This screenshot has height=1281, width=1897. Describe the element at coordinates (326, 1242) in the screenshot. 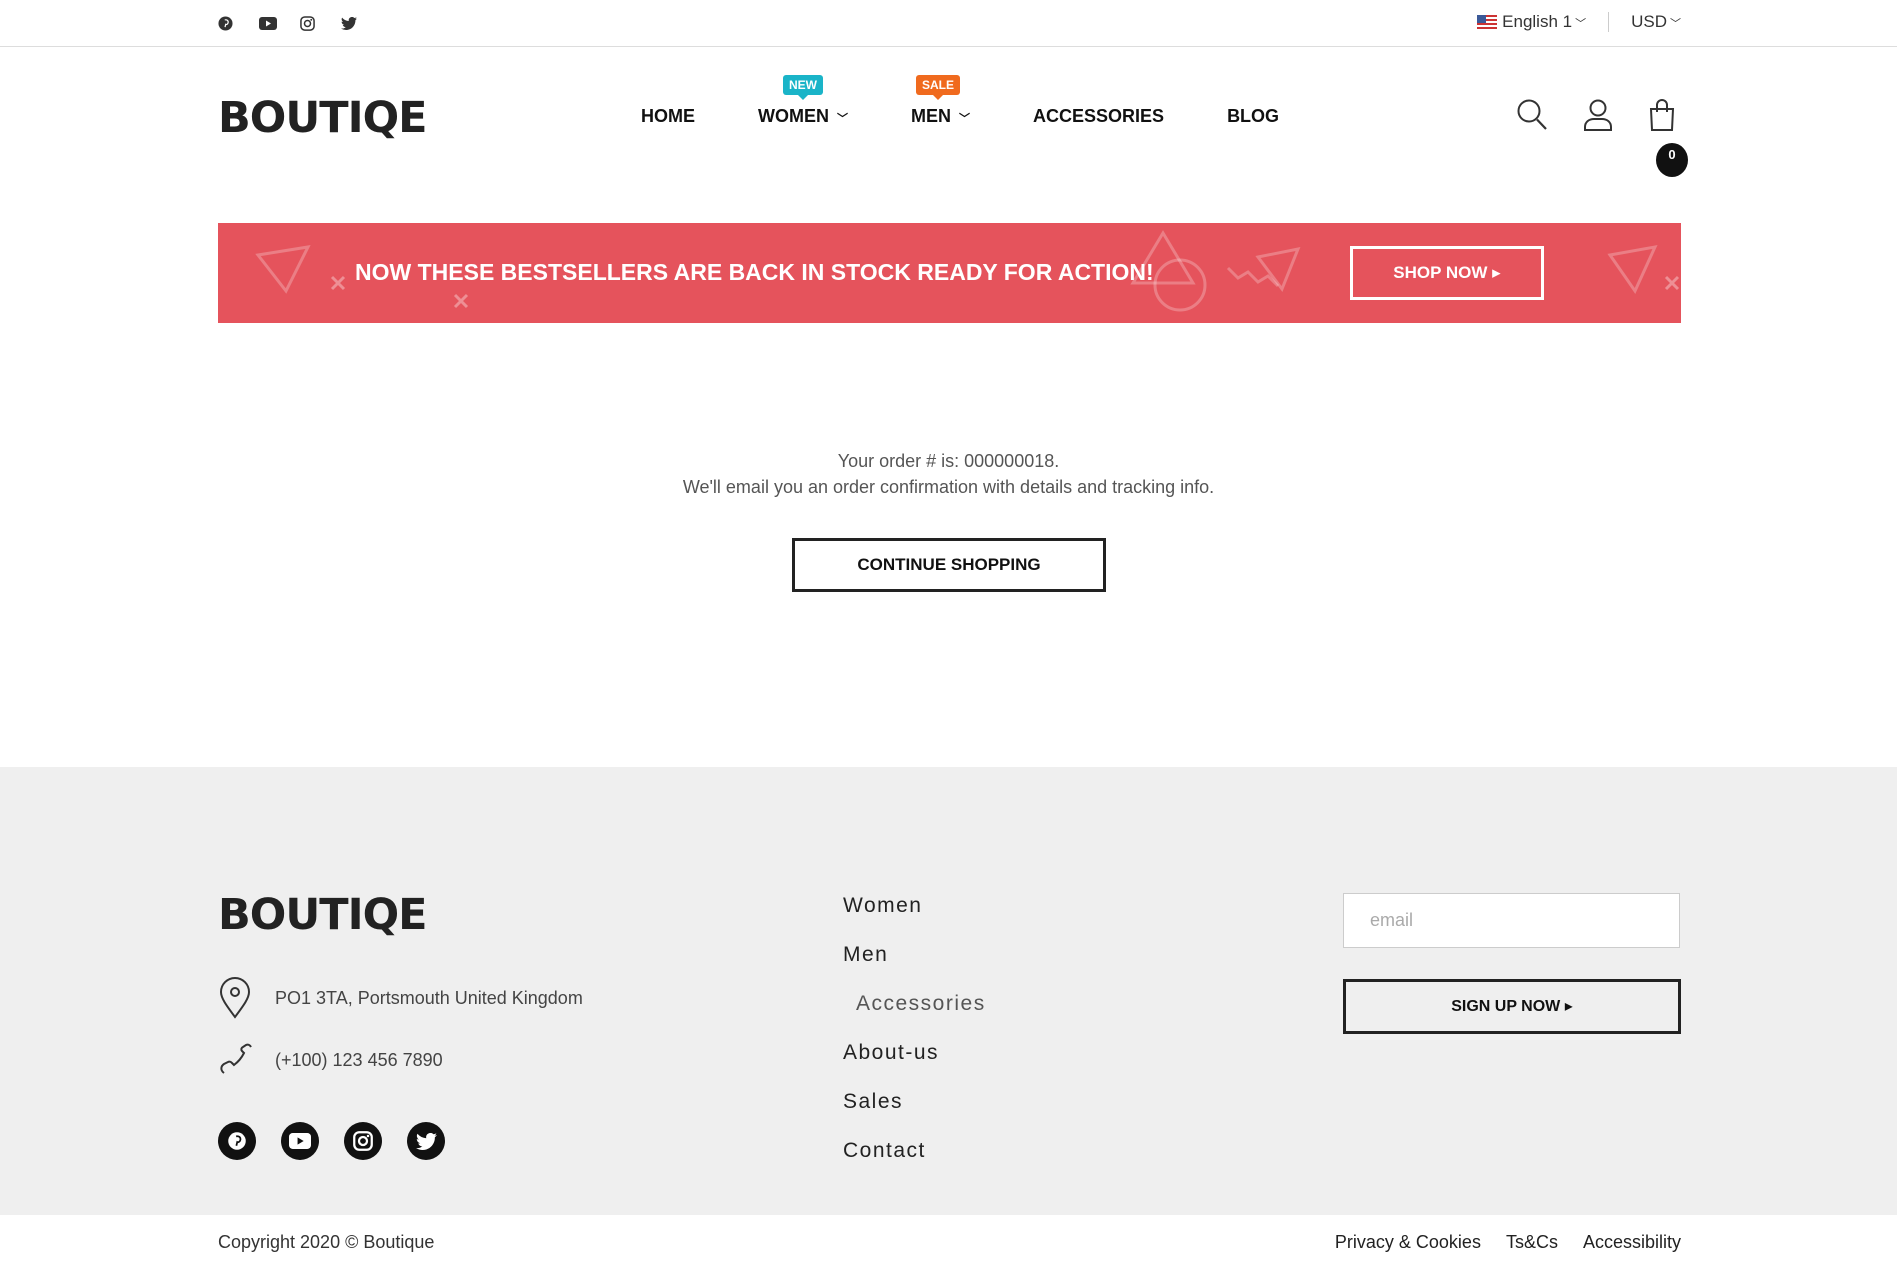

I see `copyright-text: Copyright 2020 © Boutique` at that location.